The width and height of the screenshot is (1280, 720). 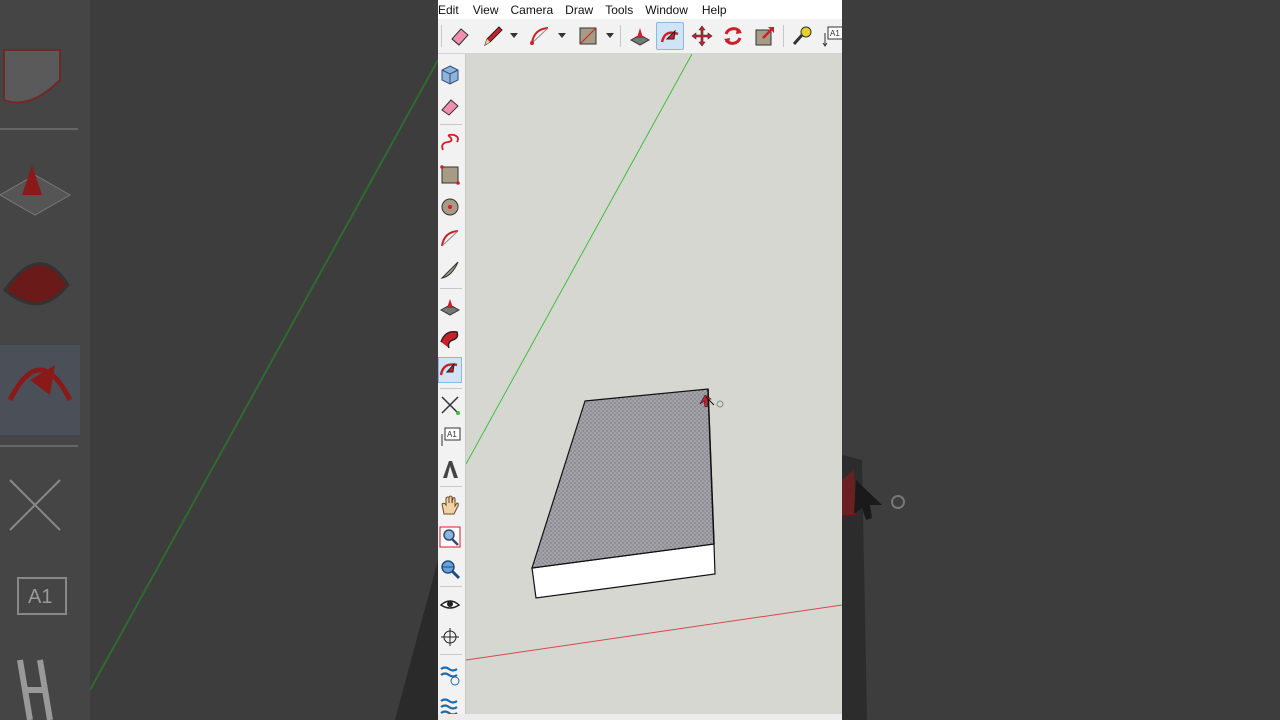 I want to click on rectangle-side-button, so click(x=450, y=175).